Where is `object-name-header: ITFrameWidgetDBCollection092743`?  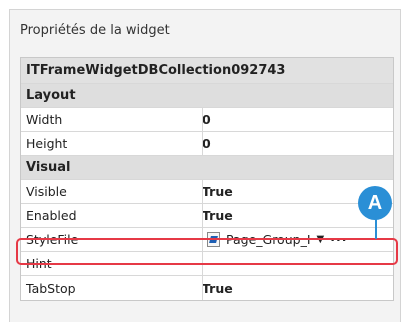 object-name-header: ITFrameWidgetDBCollection092743 is located at coordinates (207, 71).